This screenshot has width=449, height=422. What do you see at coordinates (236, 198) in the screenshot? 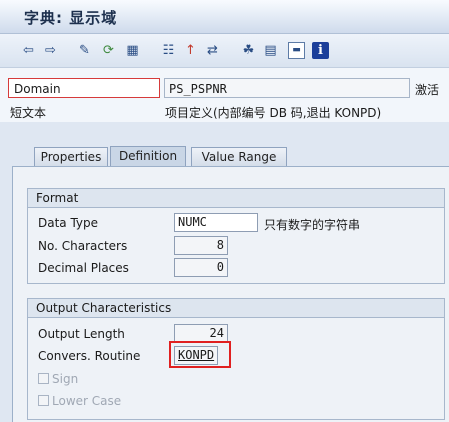
I see `format-group-title: Format` at bounding box center [236, 198].